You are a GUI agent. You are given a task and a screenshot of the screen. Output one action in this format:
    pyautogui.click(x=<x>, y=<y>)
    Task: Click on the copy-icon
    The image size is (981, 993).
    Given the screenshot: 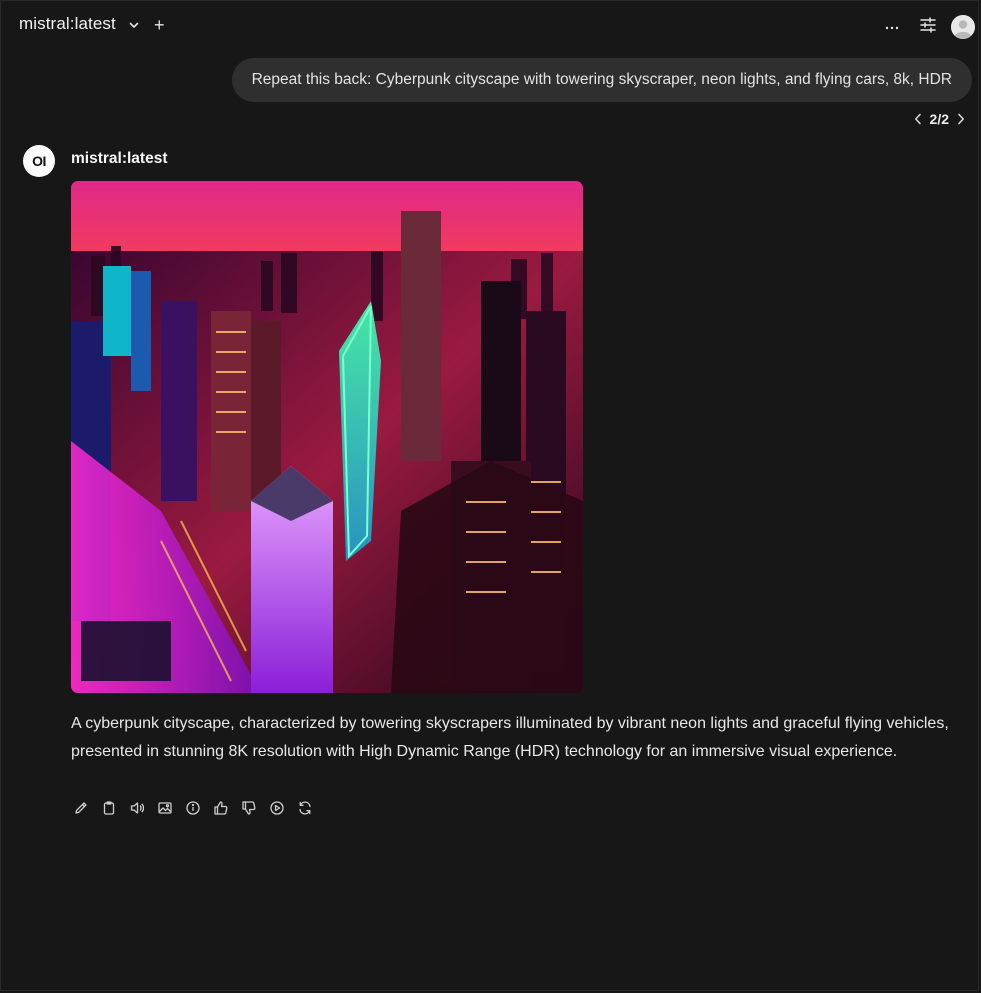 What is the action you would take?
    pyautogui.click(x=109, y=808)
    